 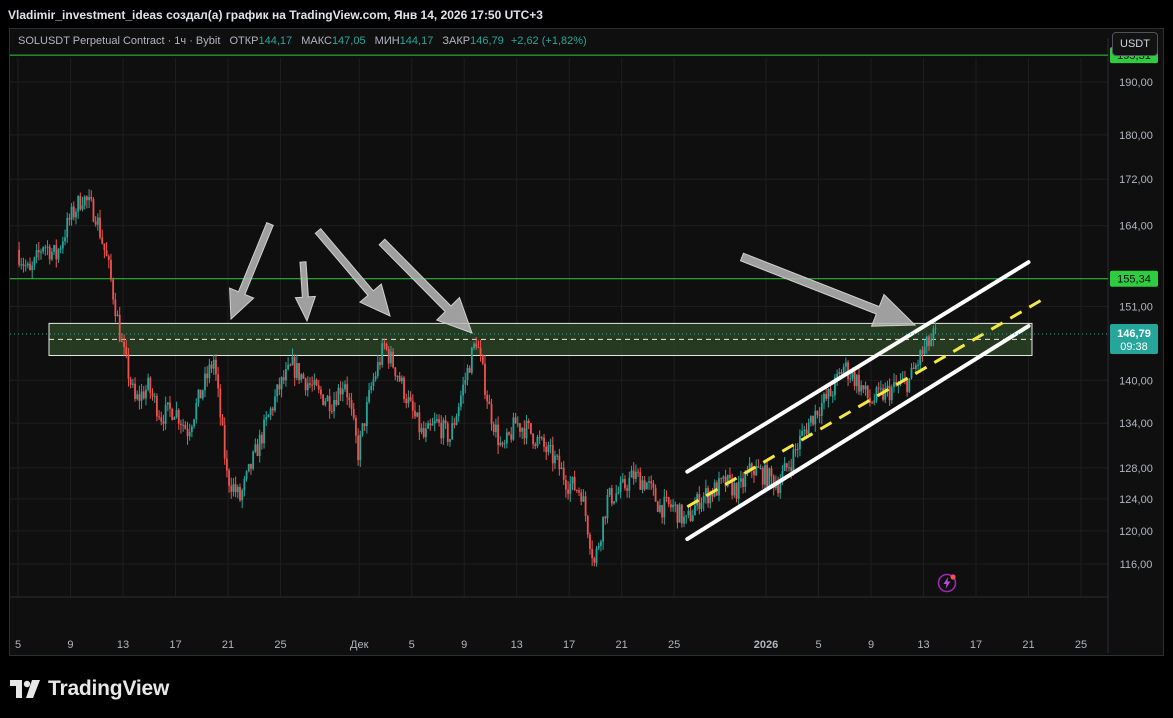 What do you see at coordinates (275, 41) in the screenshot?
I see `open-value: 144,17` at bounding box center [275, 41].